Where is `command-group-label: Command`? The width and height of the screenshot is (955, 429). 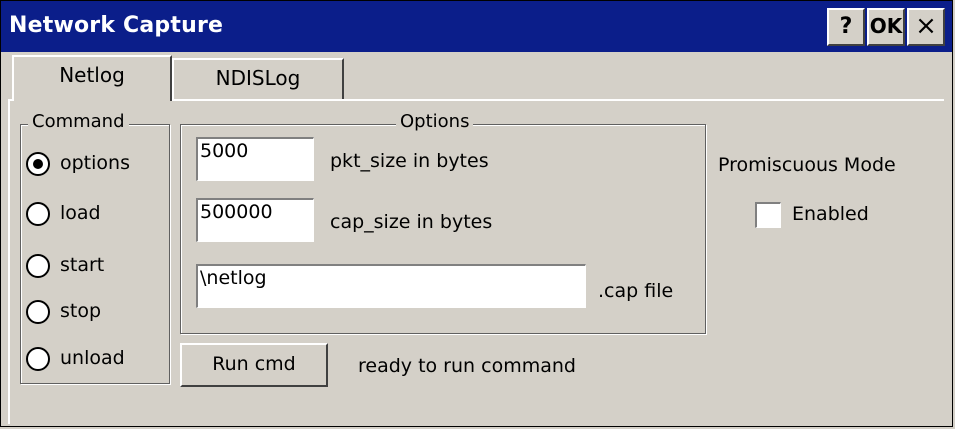
command-group-label: Command is located at coordinates (78, 121).